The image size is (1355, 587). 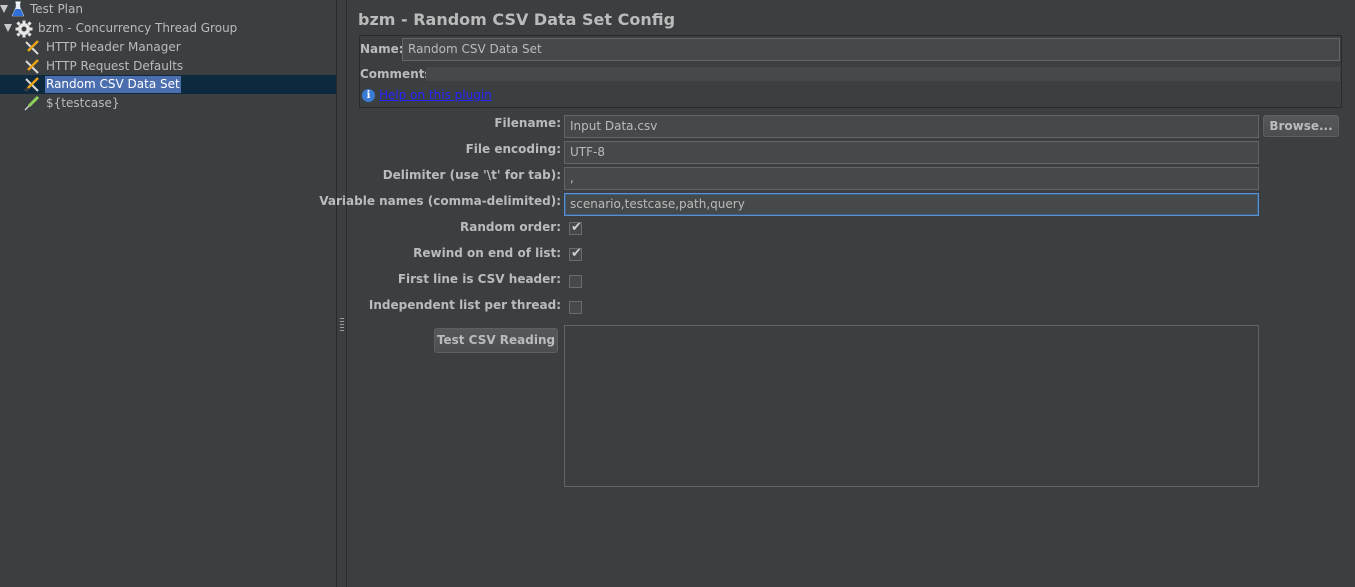 I want to click on rewind-checkbox: ✔, so click(x=575, y=253).